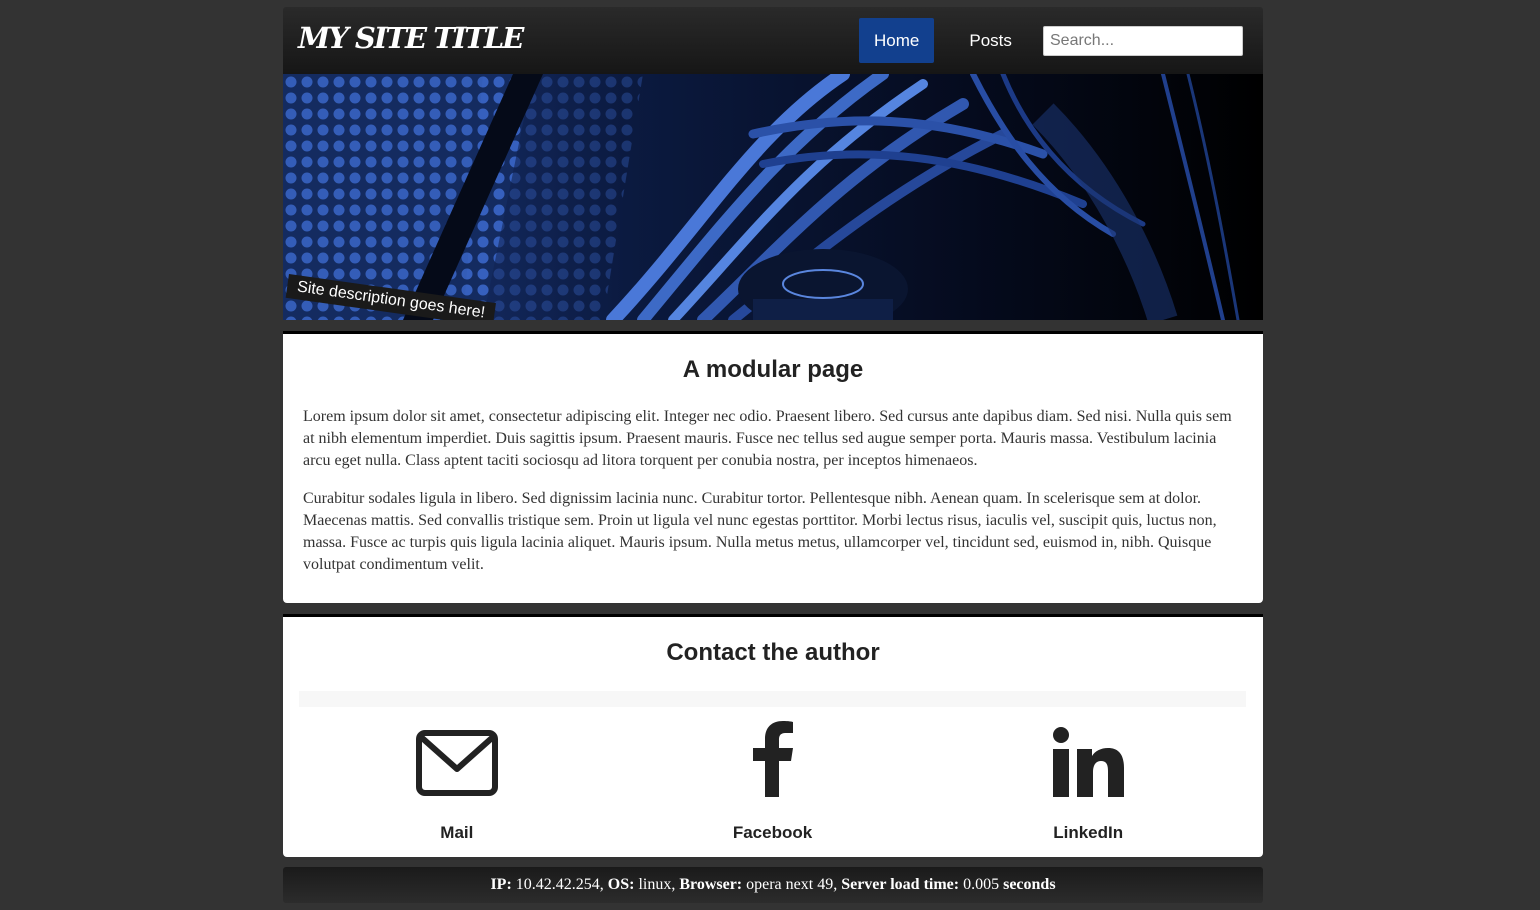 Image resolution: width=1540 pixels, height=910 pixels. Describe the element at coordinates (1029, 884) in the screenshot. I see `load-time-unit: seconds` at that location.